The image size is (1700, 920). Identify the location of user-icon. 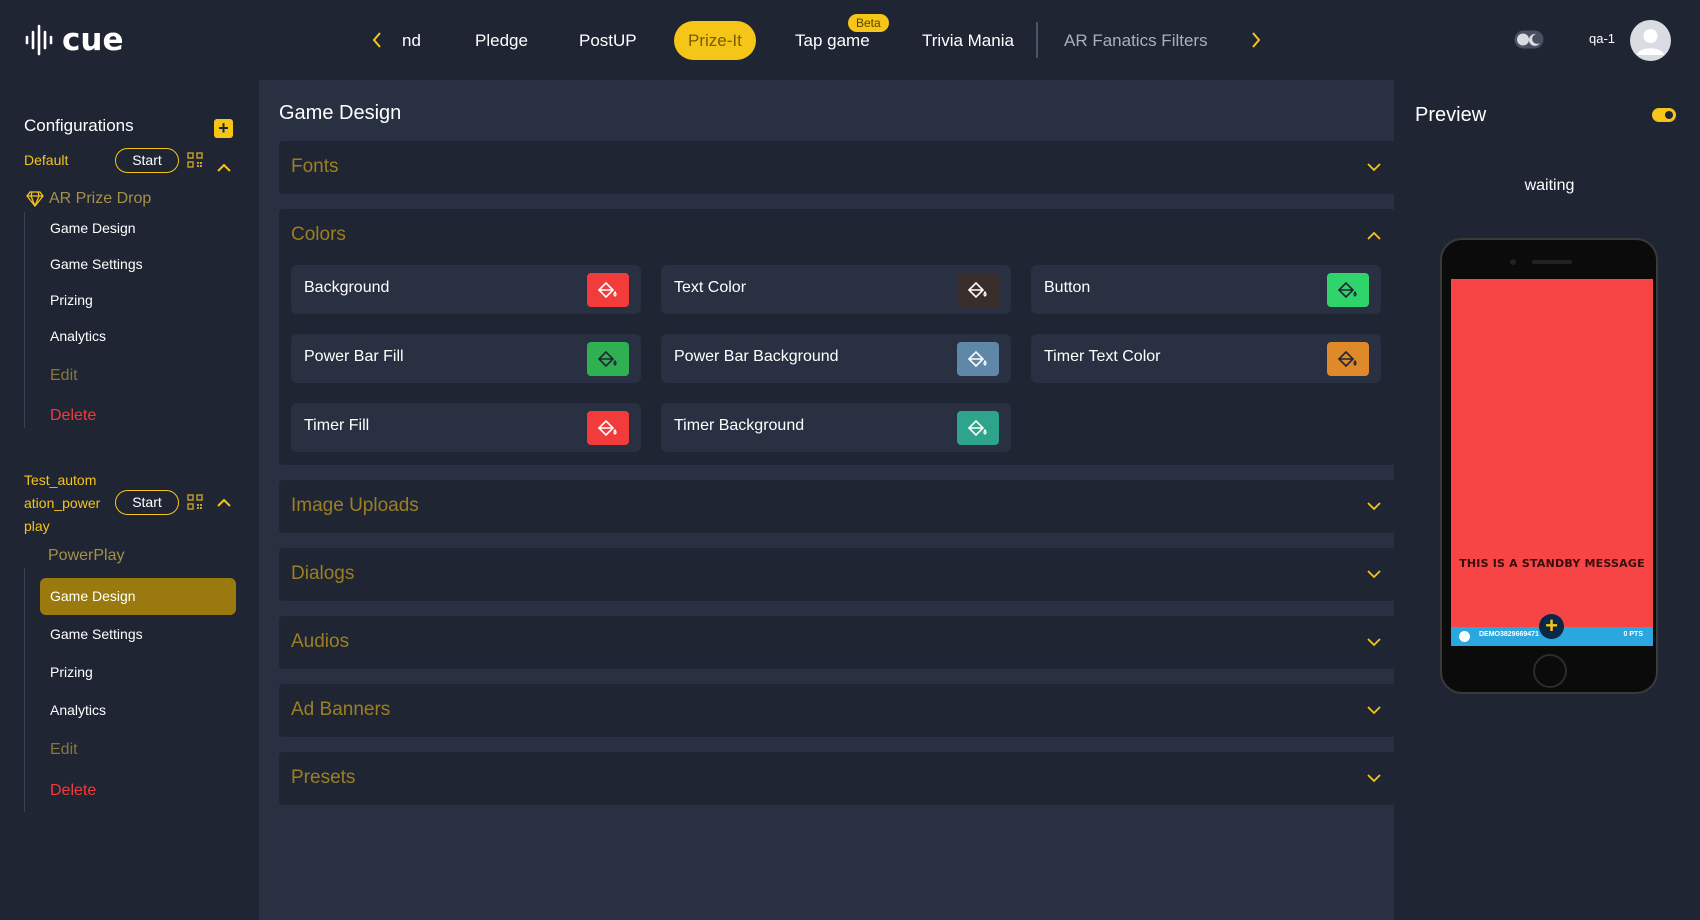
(1650, 42).